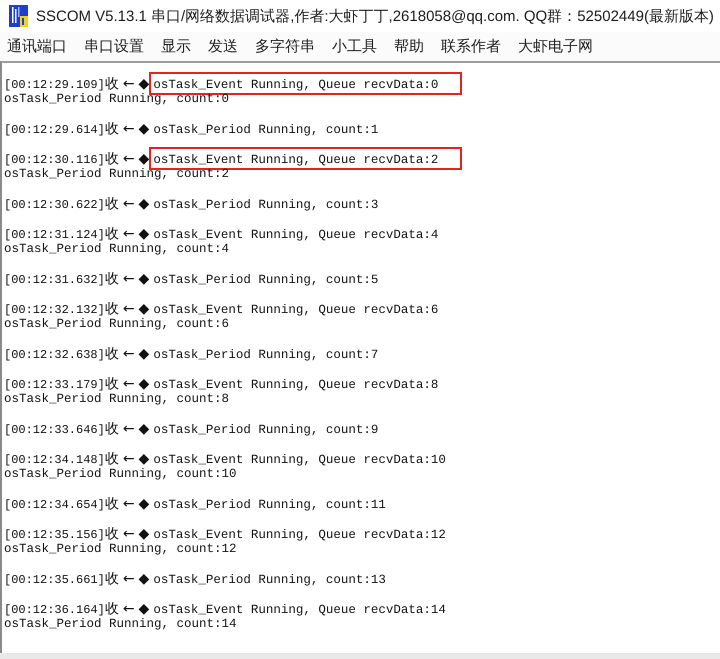  I want to click on menu-item: 显示, so click(176, 46).